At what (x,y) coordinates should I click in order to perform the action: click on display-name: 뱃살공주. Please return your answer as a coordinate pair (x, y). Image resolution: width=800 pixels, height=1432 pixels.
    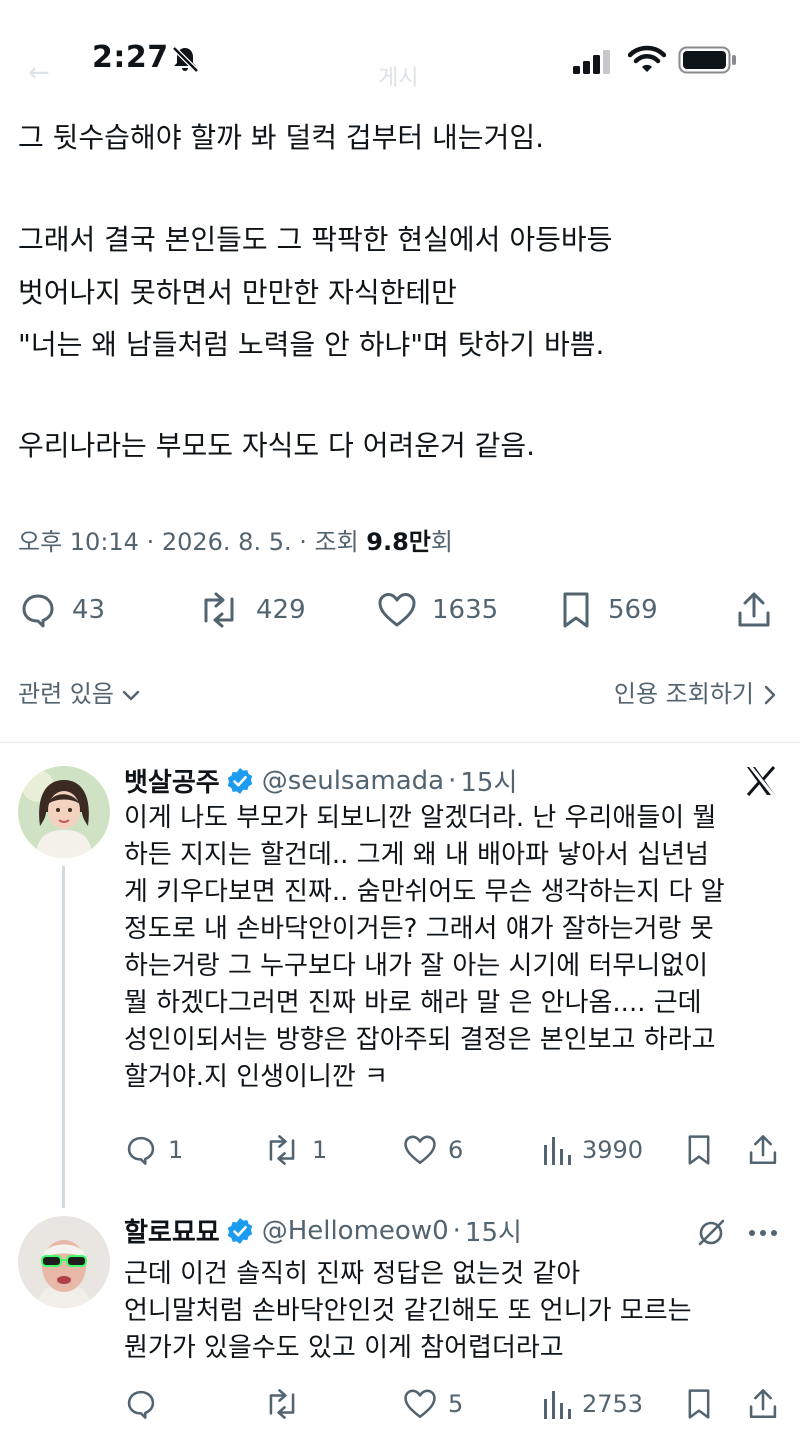
    Looking at the image, I should click on (172, 780).